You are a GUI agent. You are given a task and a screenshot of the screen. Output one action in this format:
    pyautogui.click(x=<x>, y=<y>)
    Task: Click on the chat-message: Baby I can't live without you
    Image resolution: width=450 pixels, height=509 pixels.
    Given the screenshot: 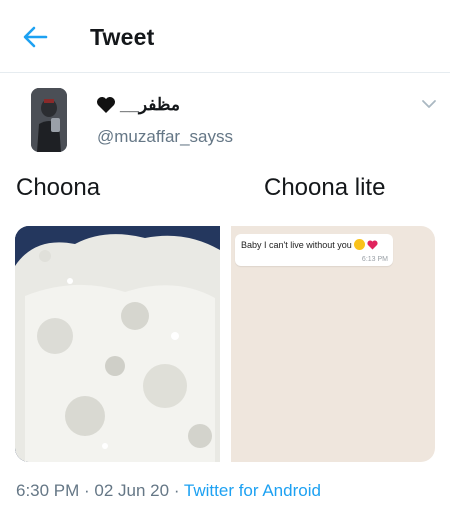 What is the action you would take?
    pyautogui.click(x=296, y=244)
    